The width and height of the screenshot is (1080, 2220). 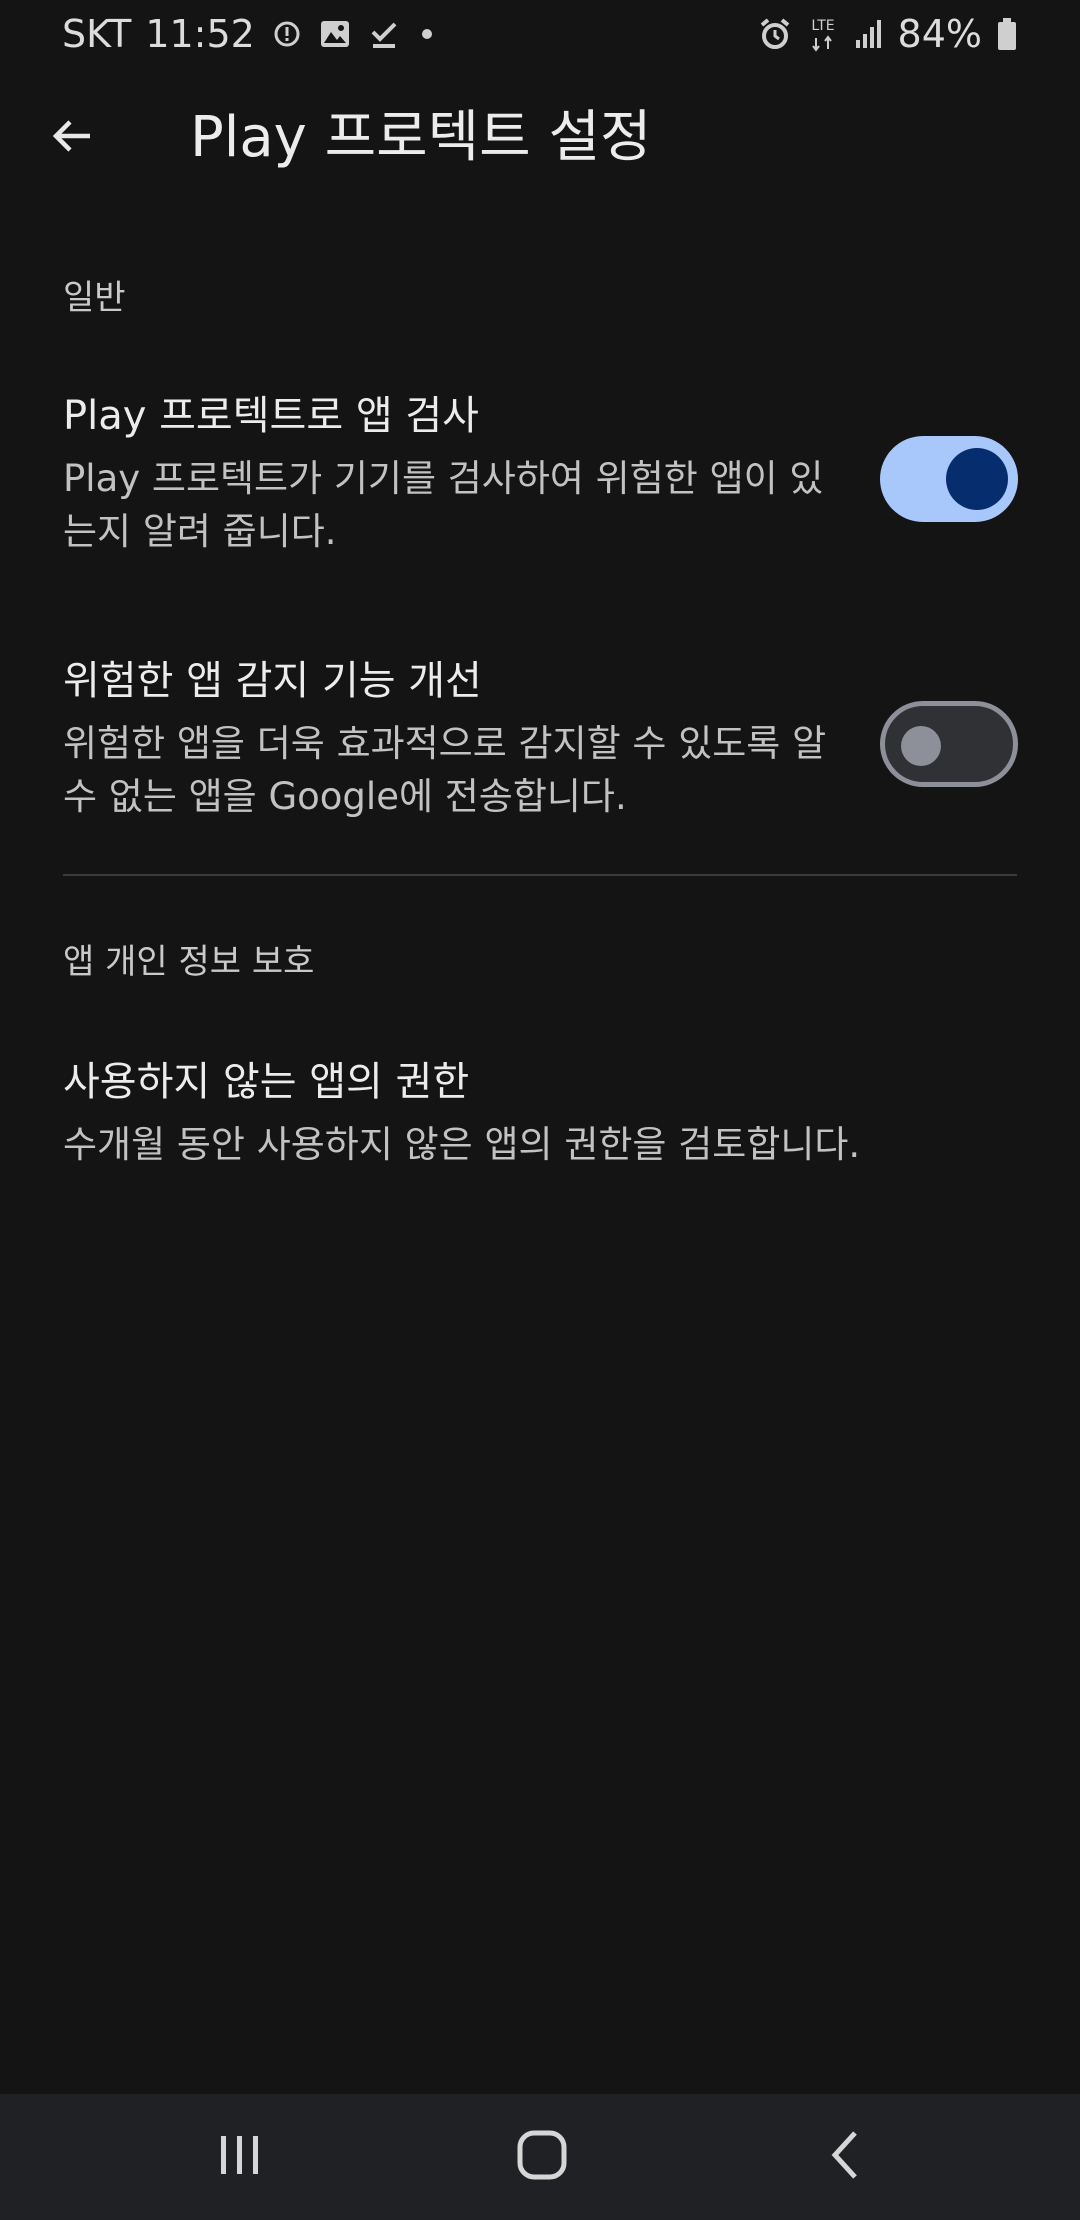 What do you see at coordinates (540, 875) in the screenshot?
I see `section-divider` at bounding box center [540, 875].